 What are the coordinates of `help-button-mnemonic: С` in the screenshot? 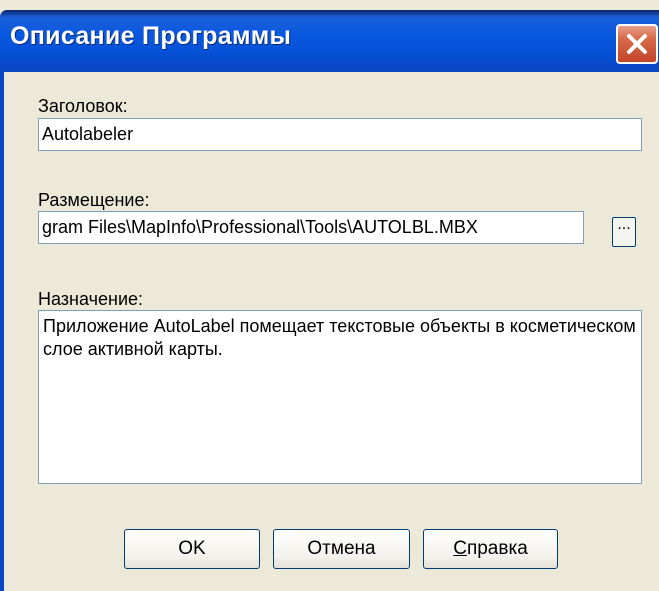 It's located at (460, 548).